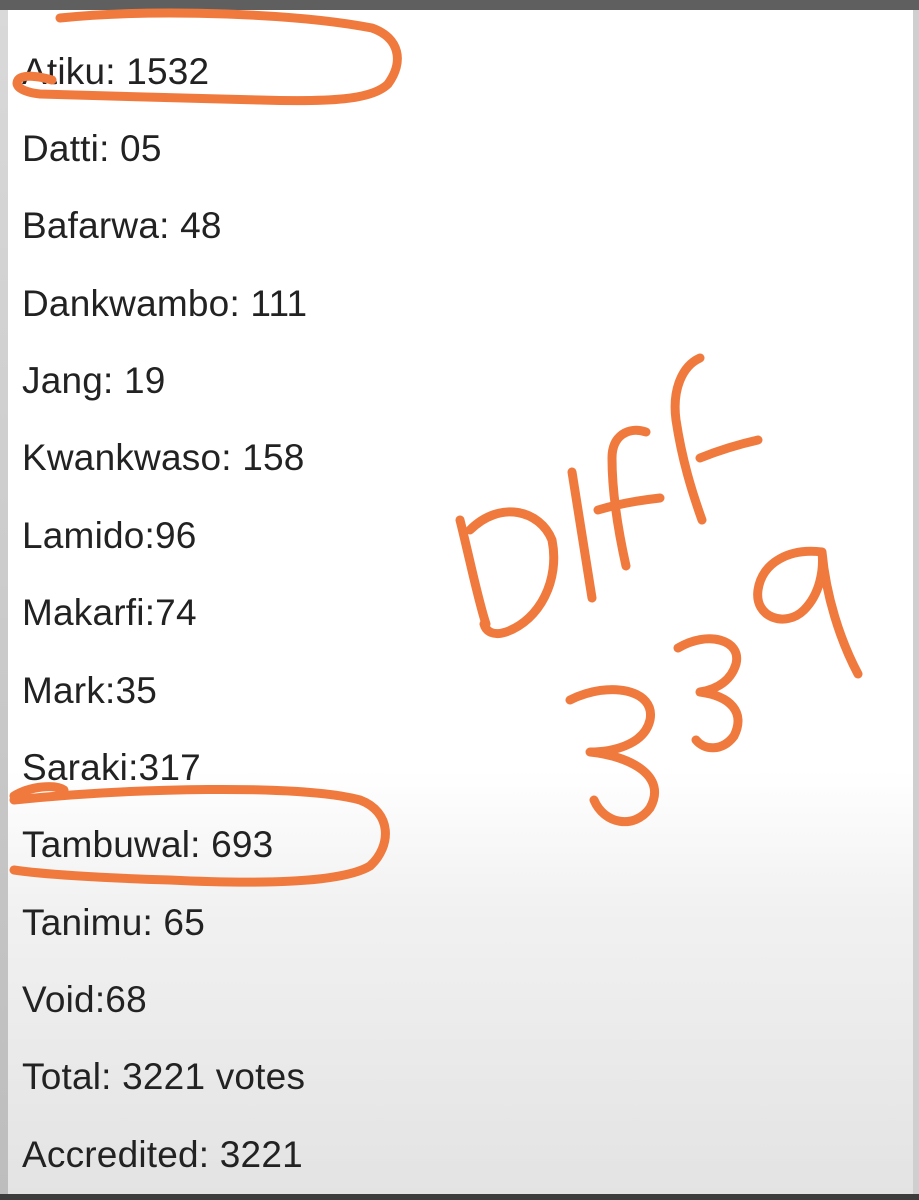  Describe the element at coordinates (459, 1197) in the screenshot. I see `bottom-edge` at that location.